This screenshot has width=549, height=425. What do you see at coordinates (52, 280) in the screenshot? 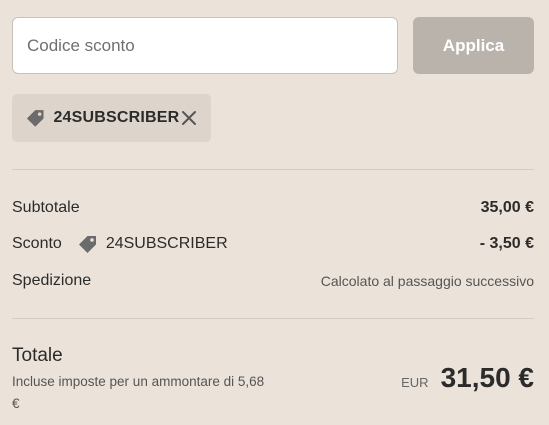
I see `shipping-label: Spedizione` at bounding box center [52, 280].